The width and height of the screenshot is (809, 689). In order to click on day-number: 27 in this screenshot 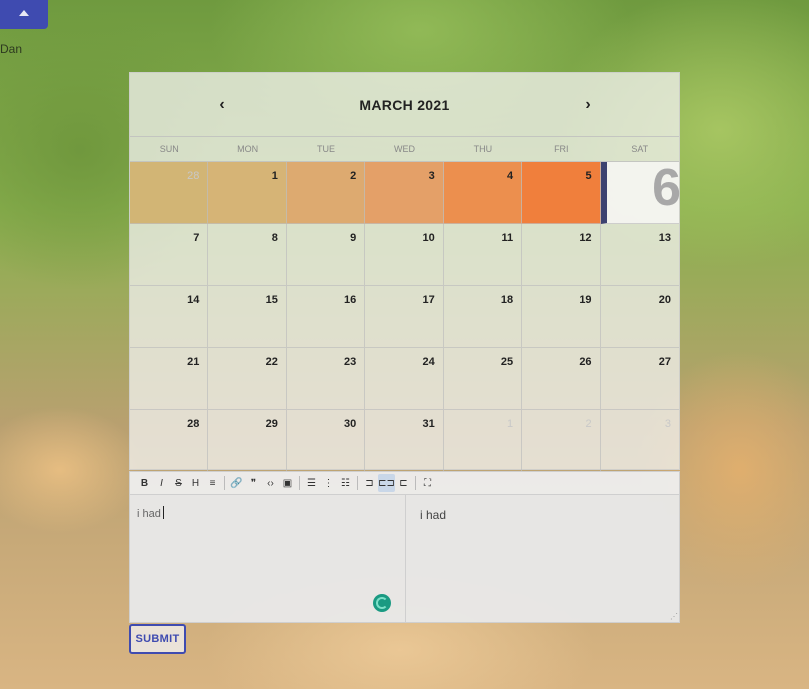, I will do `click(664, 362)`.